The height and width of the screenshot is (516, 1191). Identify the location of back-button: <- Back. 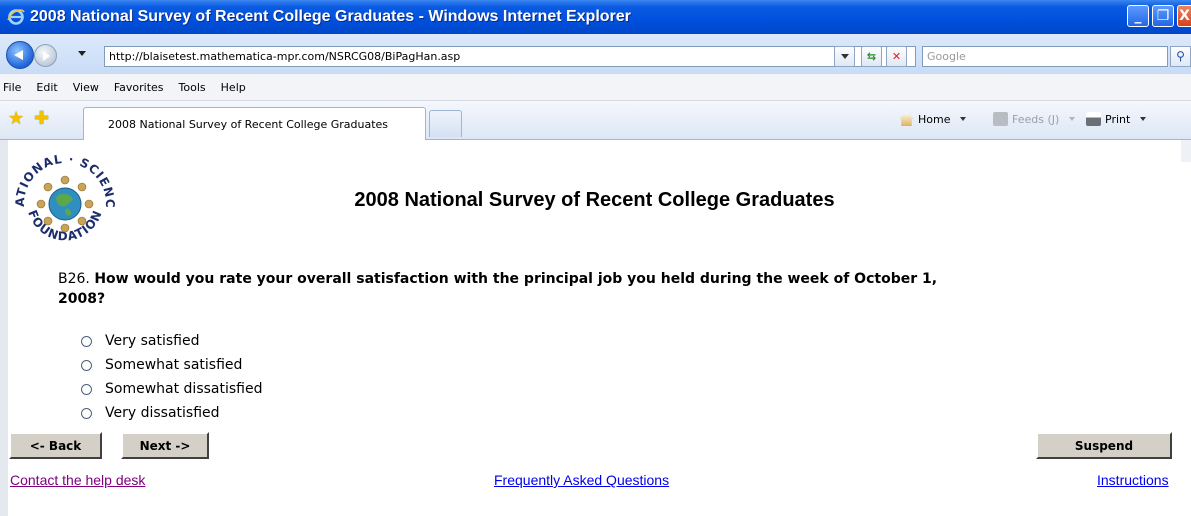
(55, 445).